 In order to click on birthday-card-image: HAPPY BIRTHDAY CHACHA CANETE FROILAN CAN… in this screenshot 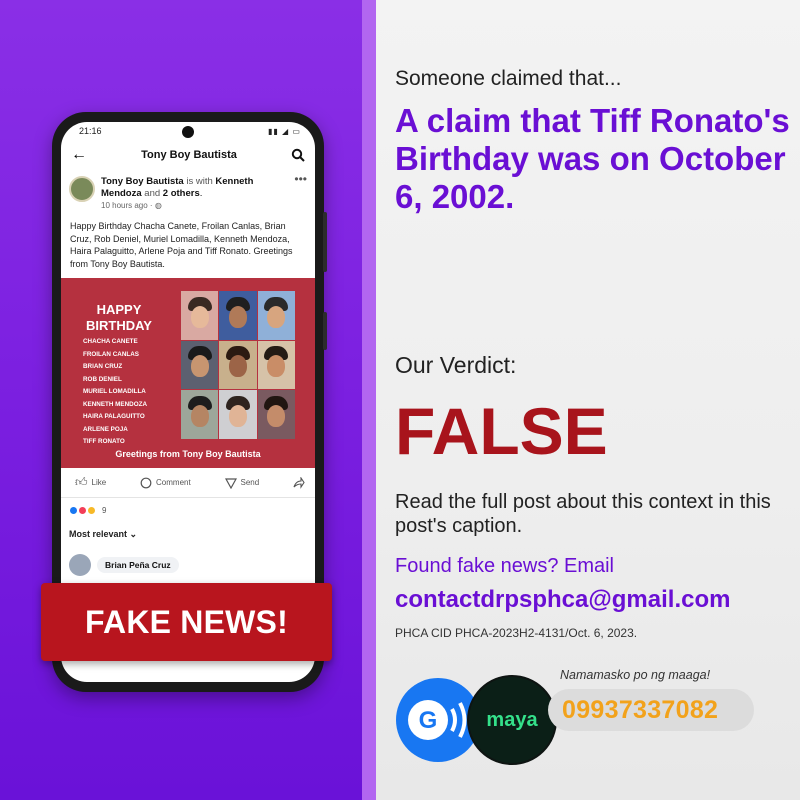, I will do `click(188, 373)`.